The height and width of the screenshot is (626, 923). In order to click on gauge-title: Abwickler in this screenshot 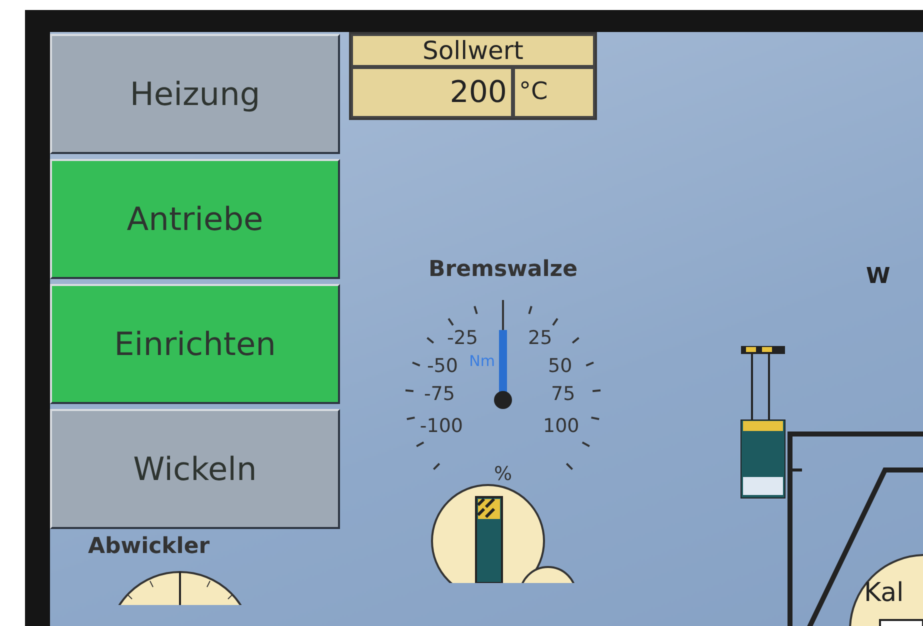, I will do `click(149, 546)`.